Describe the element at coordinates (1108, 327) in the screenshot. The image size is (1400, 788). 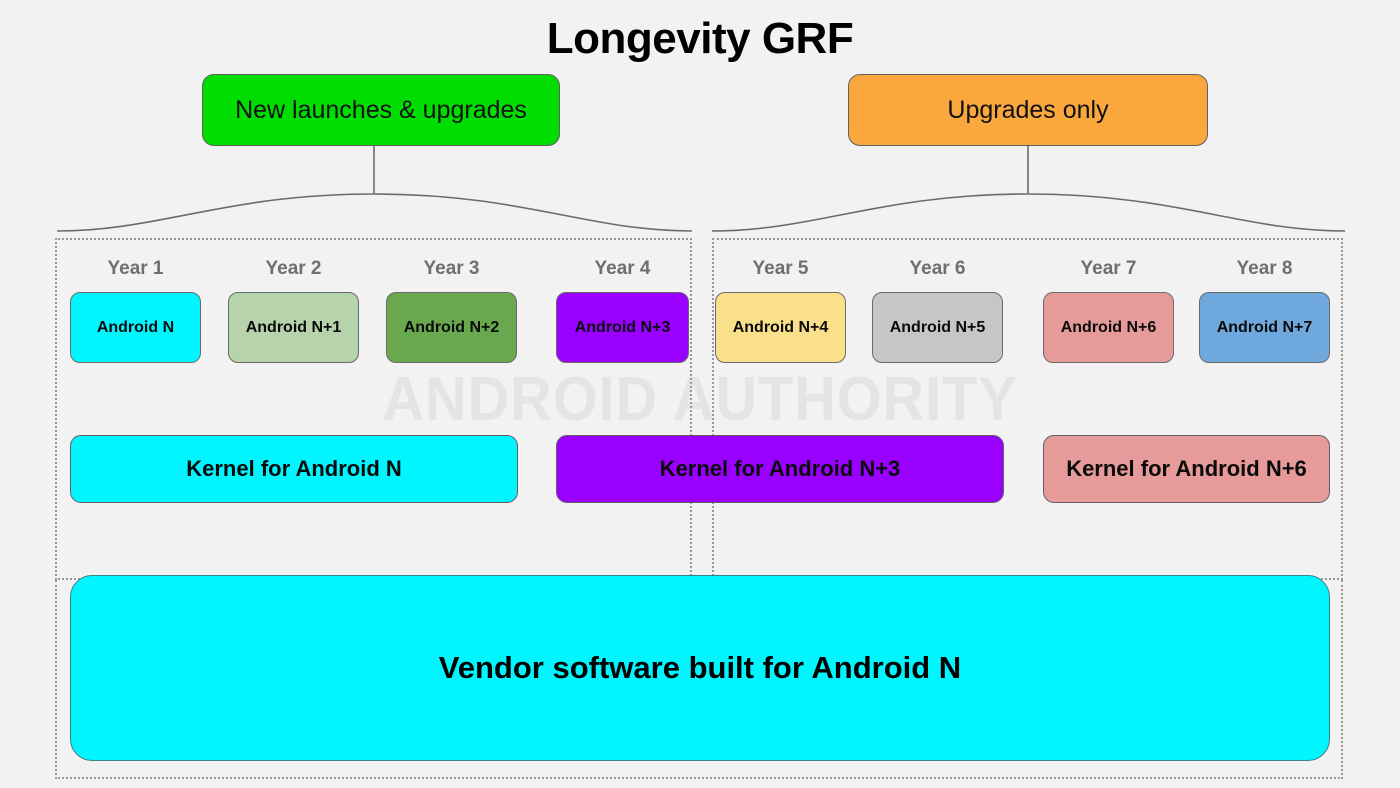
I see `version-box-android-n6: Android N+6` at that location.